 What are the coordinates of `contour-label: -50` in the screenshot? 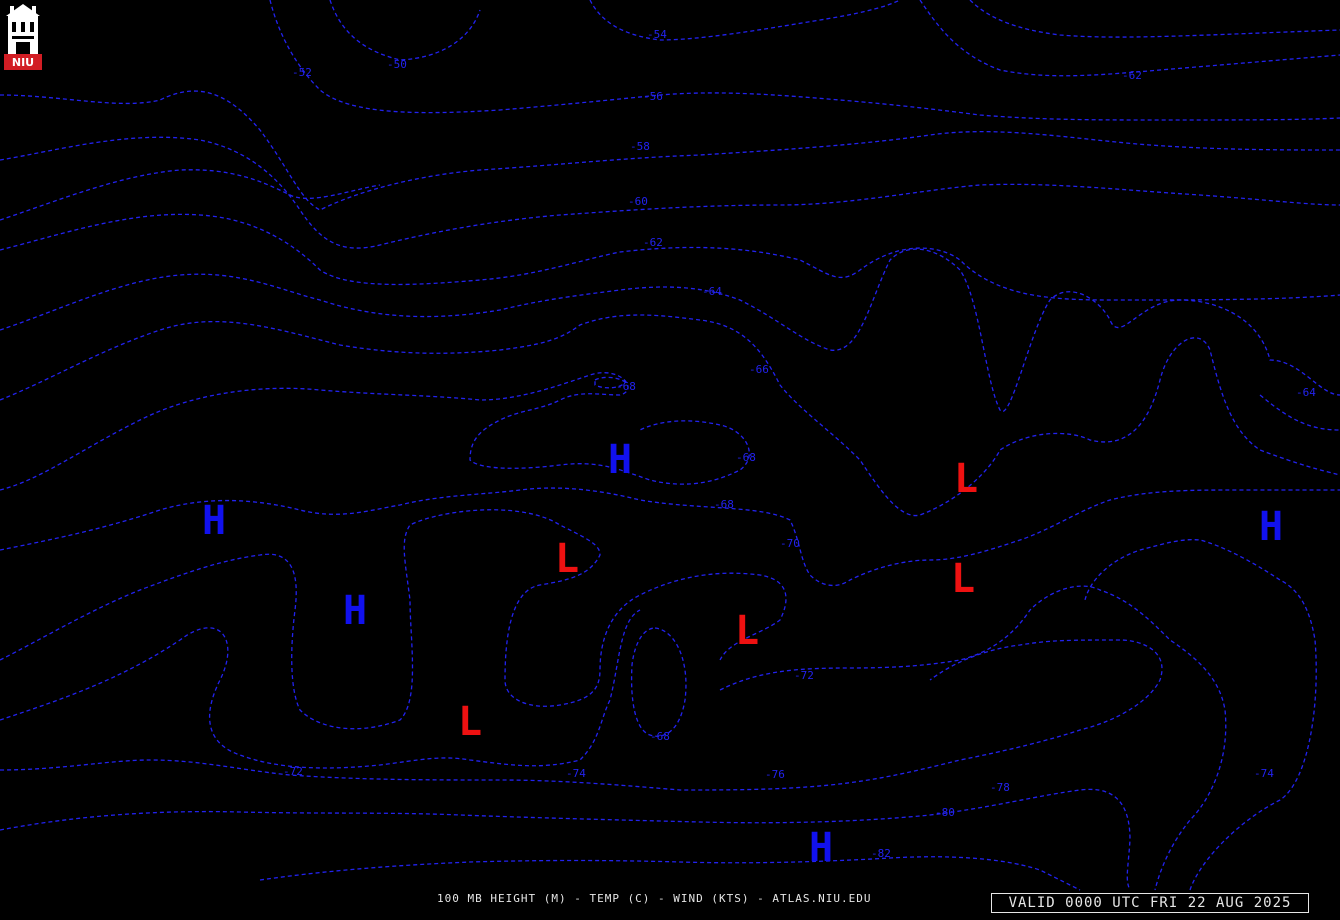 It's located at (397, 64).